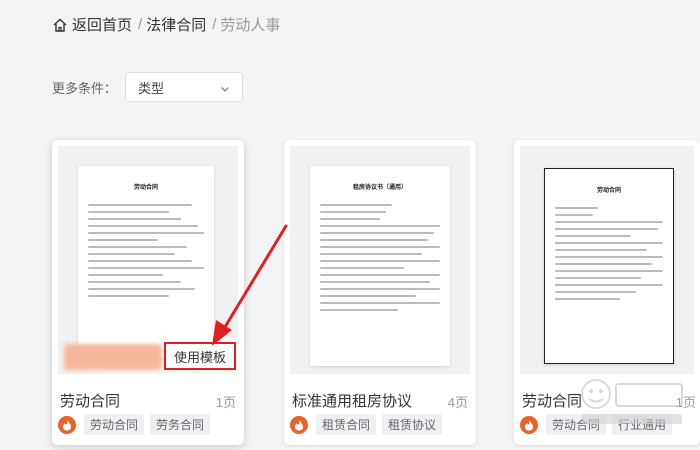 This screenshot has width=700, height=450. I want to click on card-tags: 劳动合同 行业通用, so click(599, 424).